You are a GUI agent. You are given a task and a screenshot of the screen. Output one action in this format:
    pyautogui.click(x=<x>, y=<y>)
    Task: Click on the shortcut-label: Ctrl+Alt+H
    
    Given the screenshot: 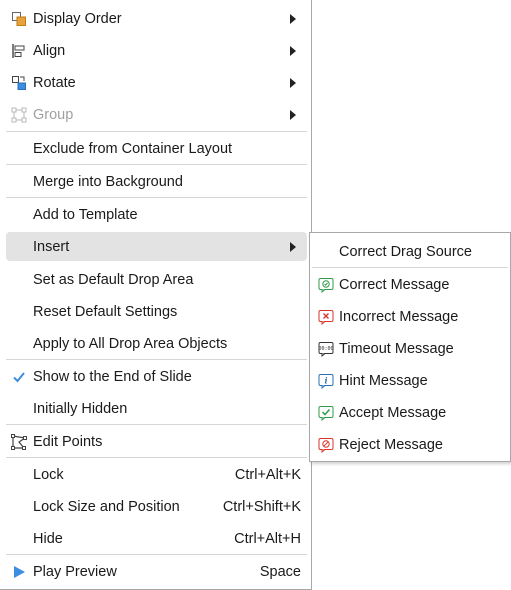 What is the action you would take?
    pyautogui.click(x=267, y=538)
    